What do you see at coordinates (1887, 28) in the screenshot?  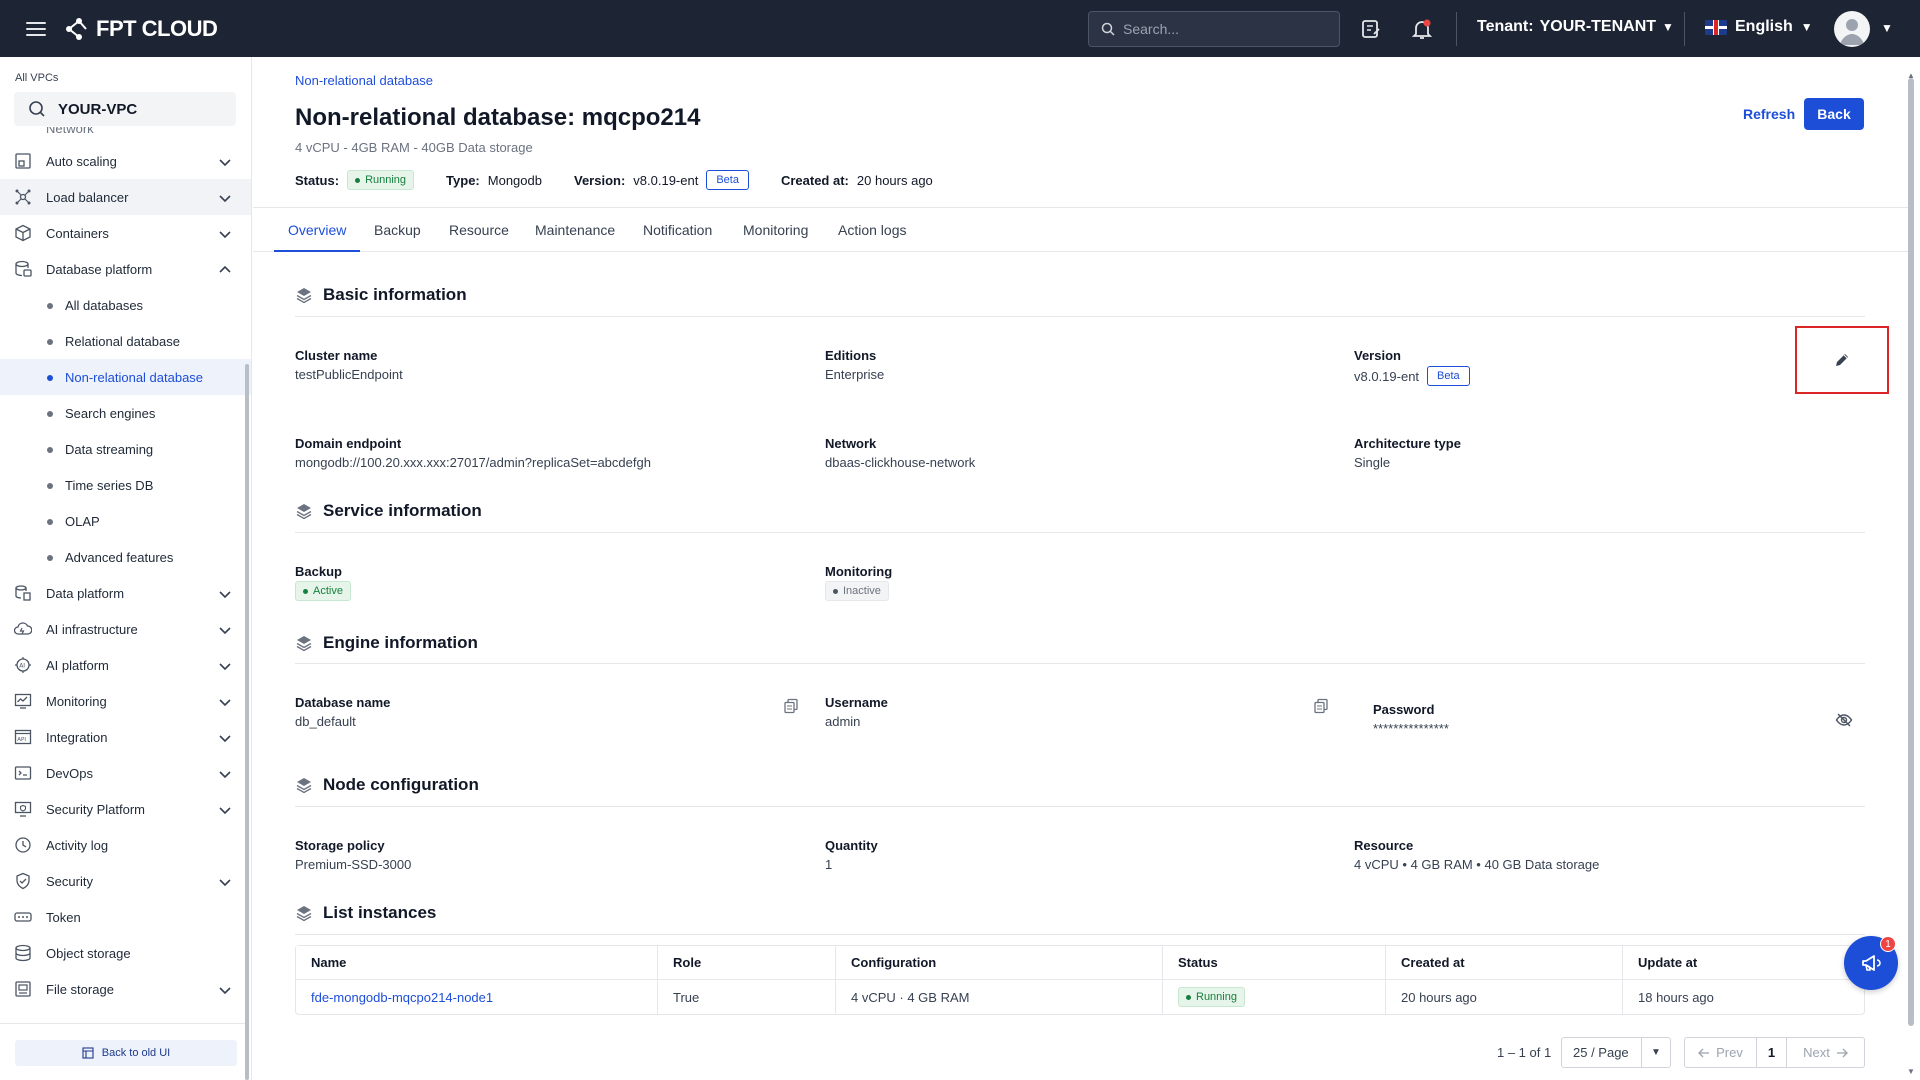 I see `avatar-caret-icon: ▼` at bounding box center [1887, 28].